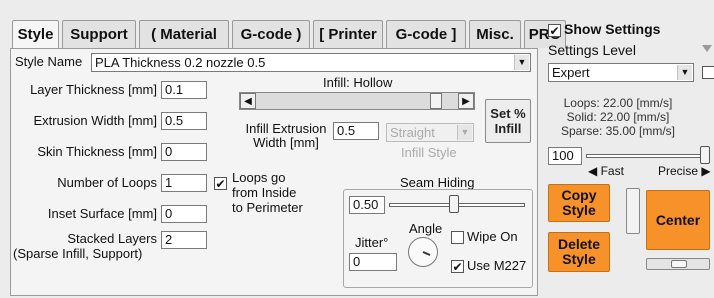  Describe the element at coordinates (184, 121) in the screenshot. I see `extrusion-width-input: 0.5` at that location.